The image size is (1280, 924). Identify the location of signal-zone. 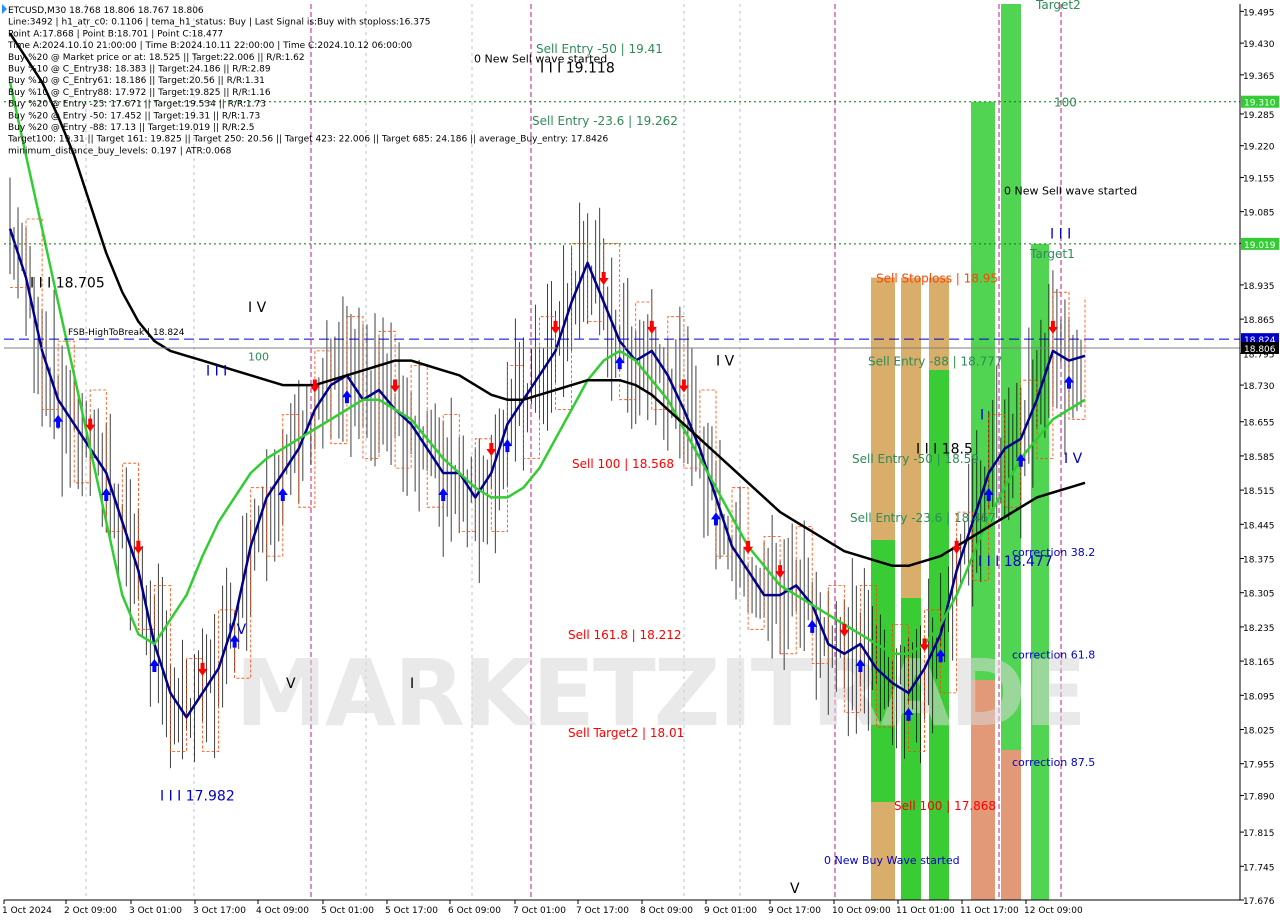
(1040, 571).